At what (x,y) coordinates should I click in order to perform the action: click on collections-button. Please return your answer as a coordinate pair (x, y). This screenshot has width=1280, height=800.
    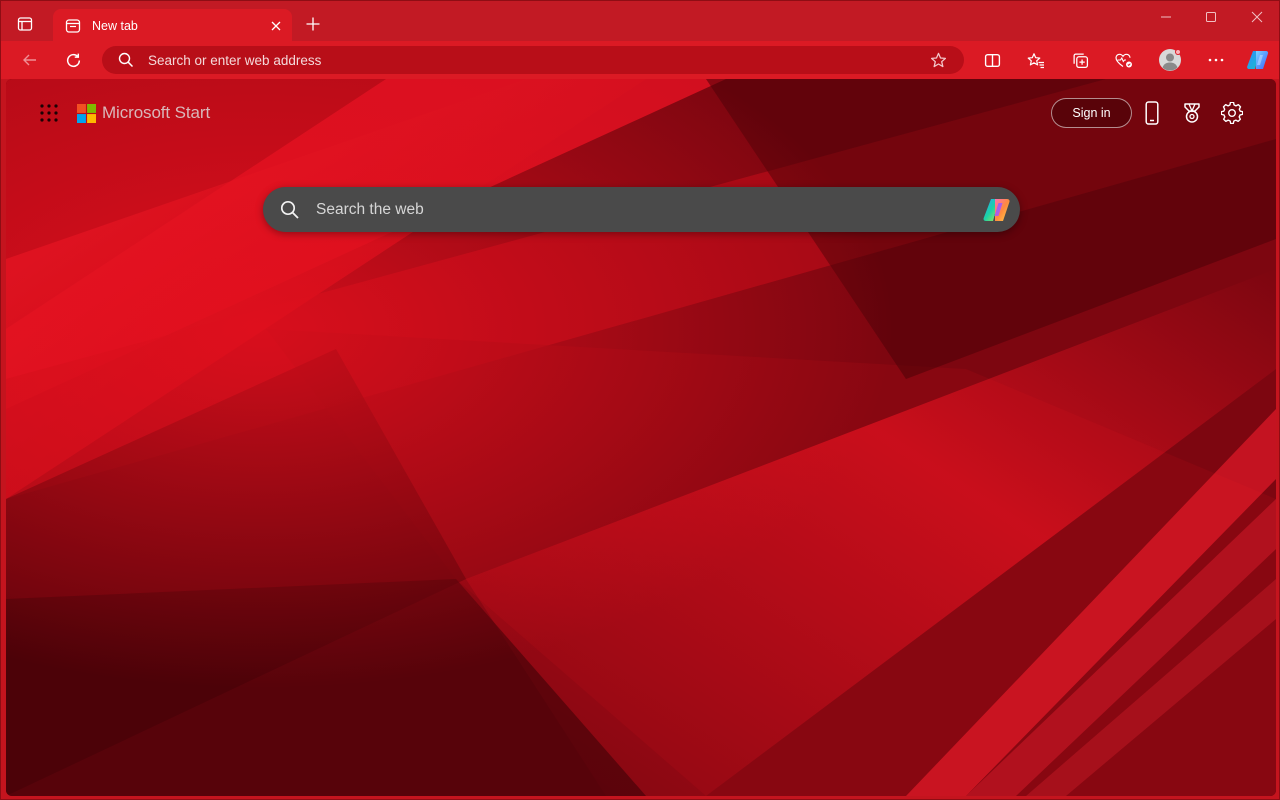
    Looking at the image, I should click on (1080, 60).